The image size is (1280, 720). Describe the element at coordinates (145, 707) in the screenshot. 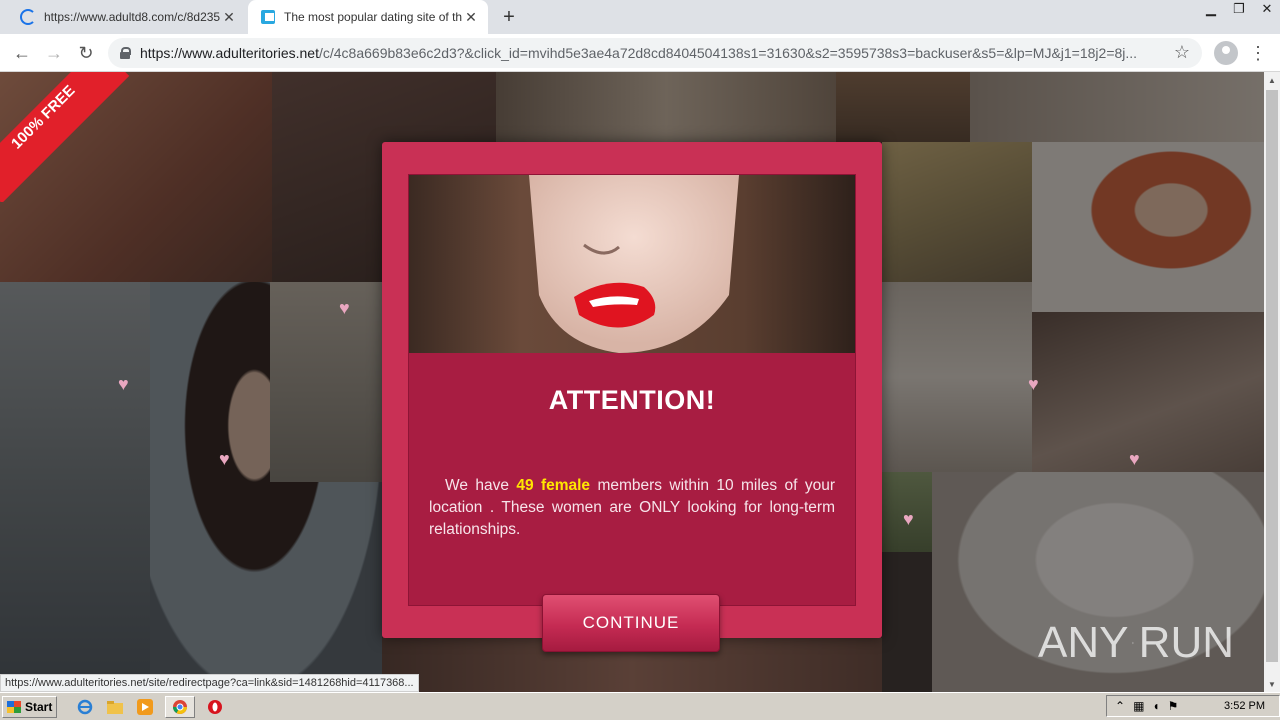

I see `media-player-icon` at that location.